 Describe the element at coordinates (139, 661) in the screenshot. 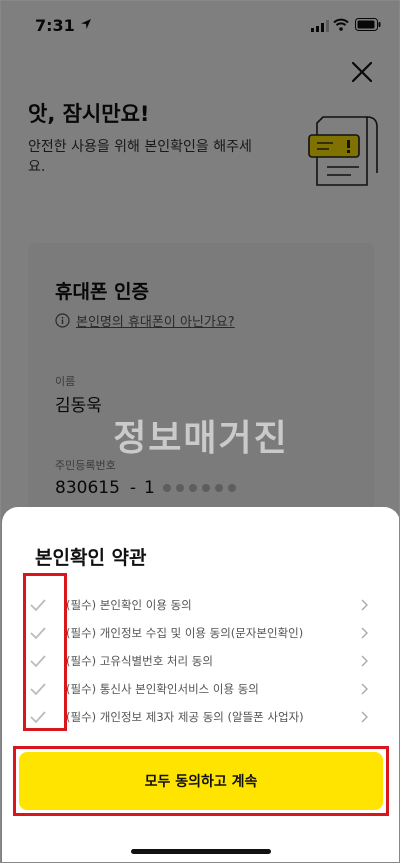

I see `term-label: (필수) 고유식별번호 처리 동의` at that location.